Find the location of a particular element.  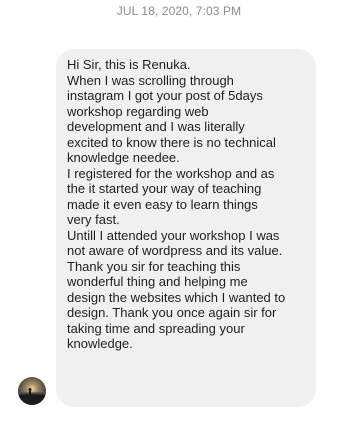

sender-avatar is located at coordinates (32, 391).